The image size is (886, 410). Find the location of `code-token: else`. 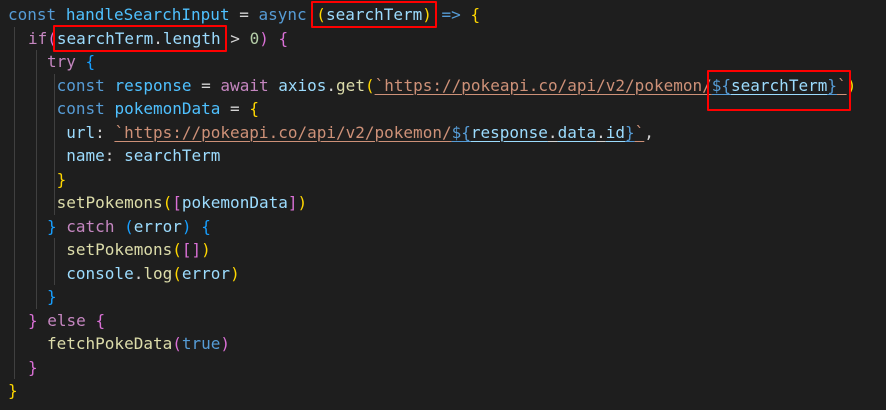

code-token: else is located at coordinates (66, 320).